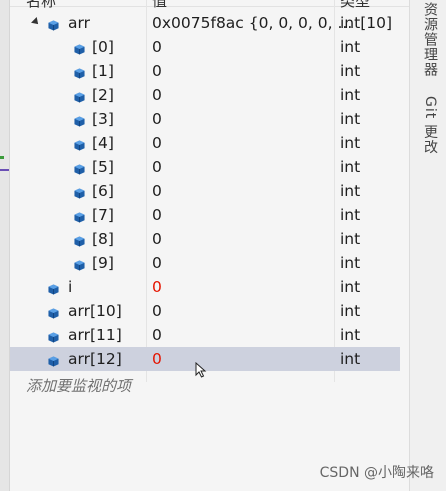  I want to click on watch-row: [1] 0 int, so click(205, 71).